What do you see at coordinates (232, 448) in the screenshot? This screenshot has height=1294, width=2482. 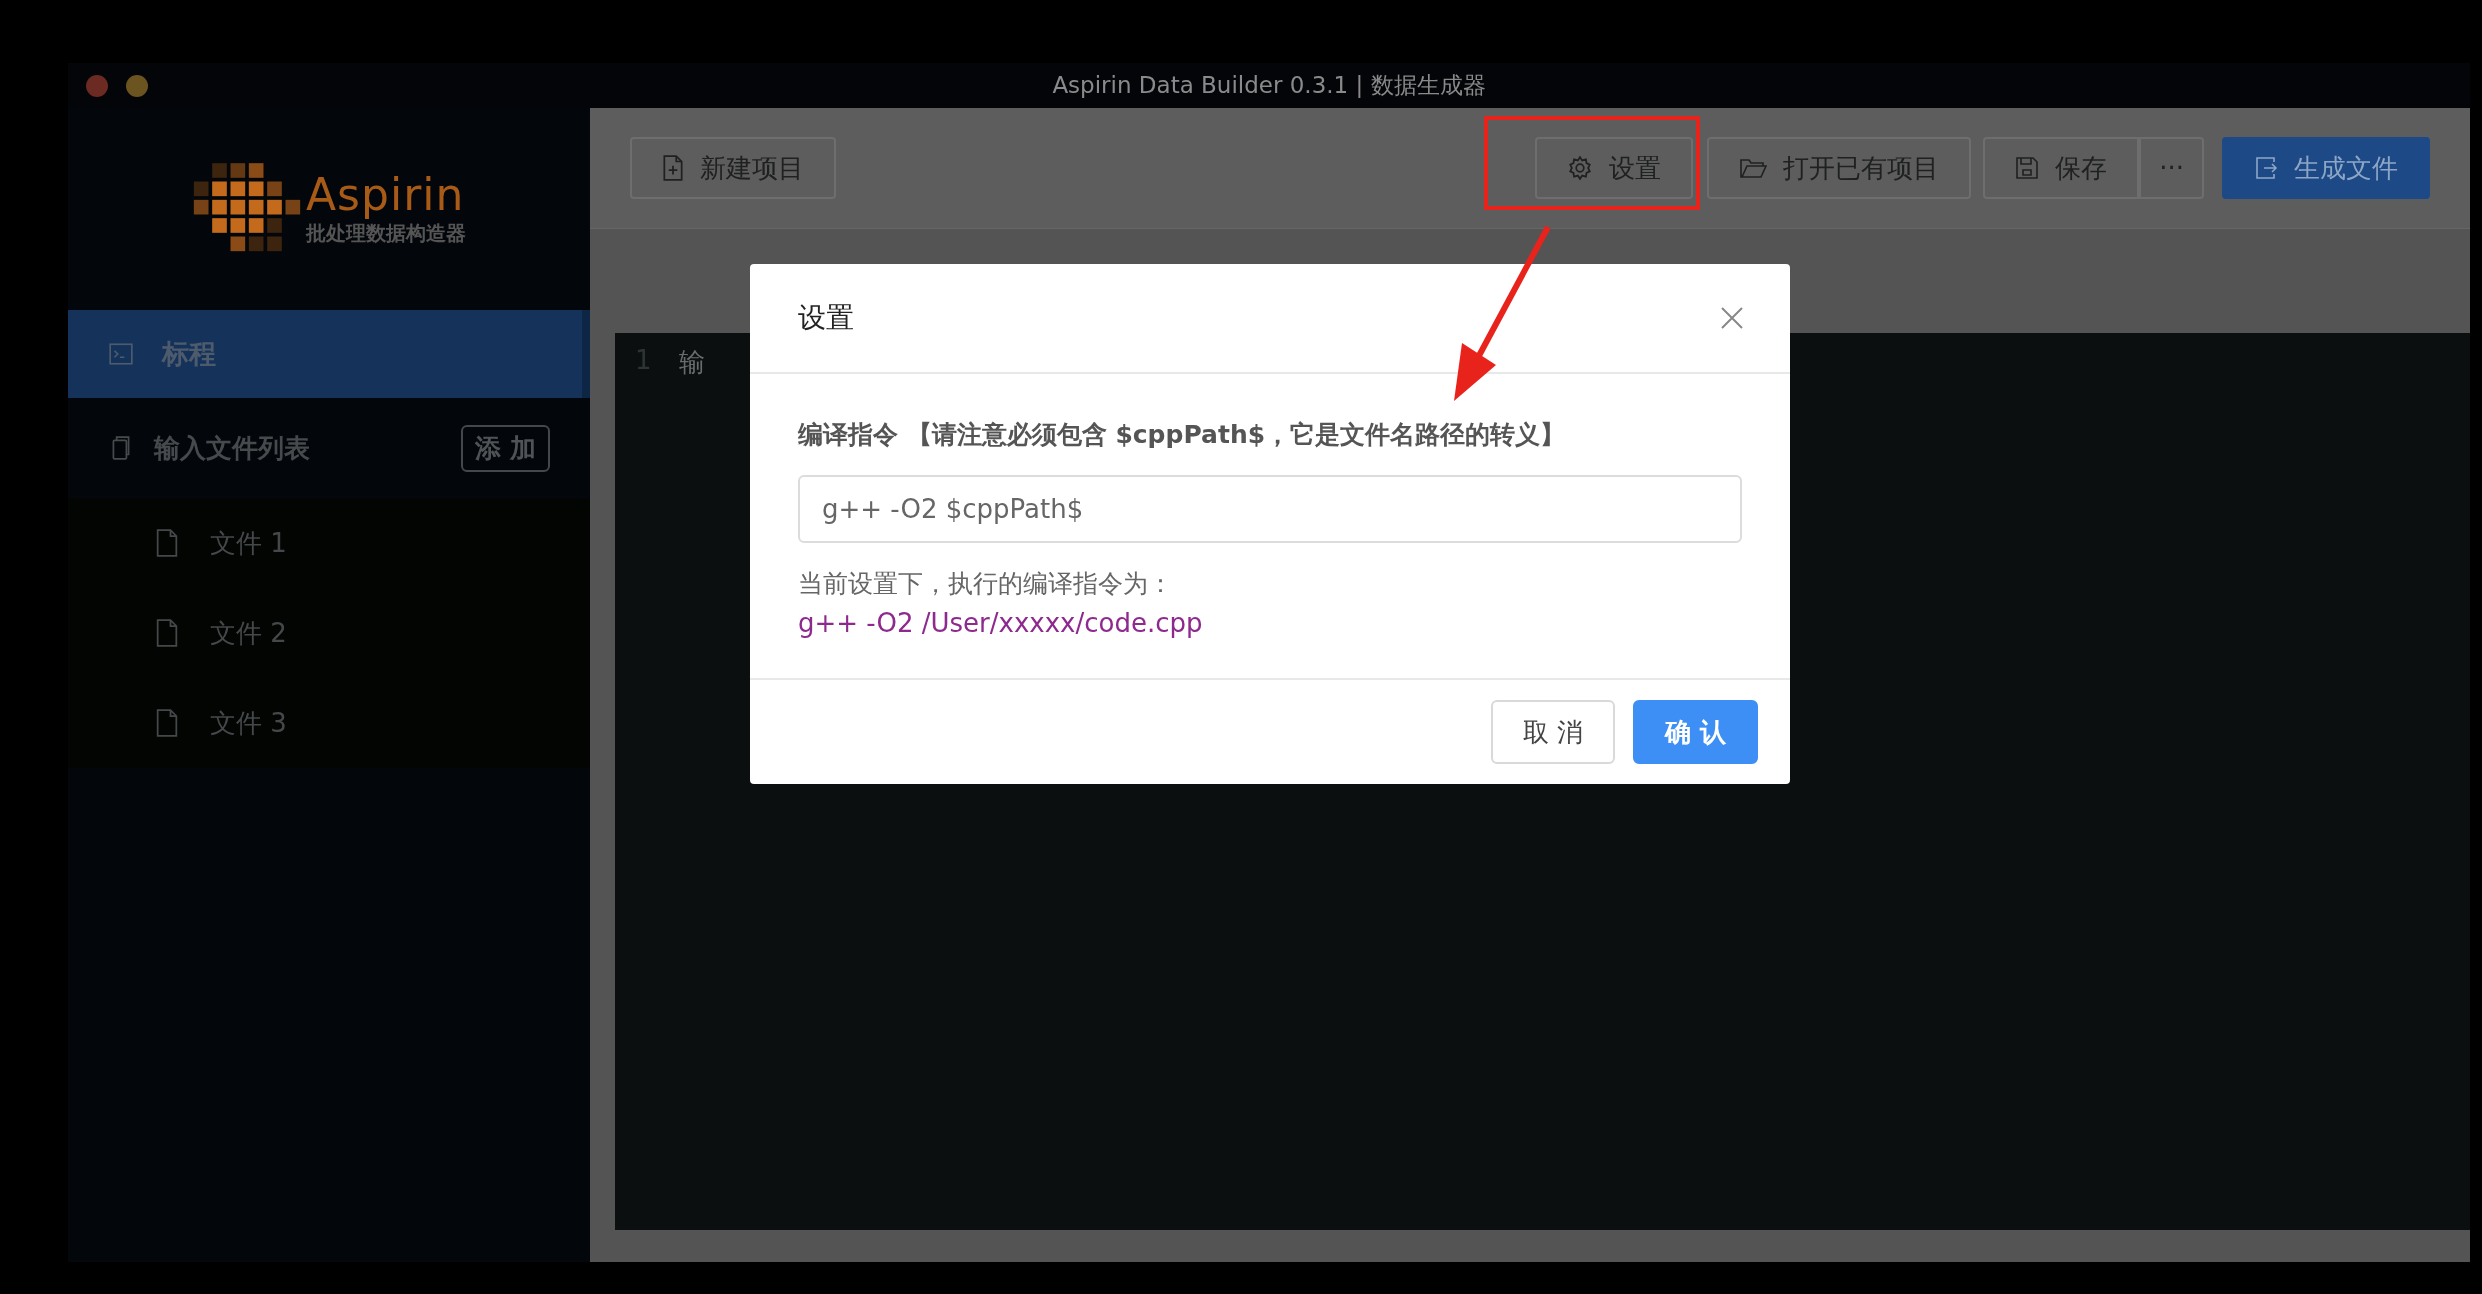 I see `file-list-heading: 输入文件列表` at bounding box center [232, 448].